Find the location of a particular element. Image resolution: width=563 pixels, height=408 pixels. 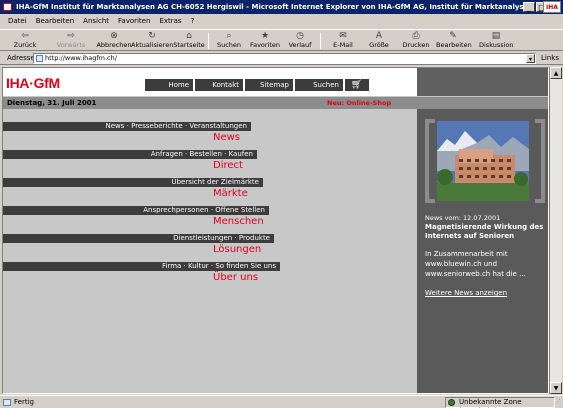

print-icon: ⎙ is located at coordinates (416, 36).